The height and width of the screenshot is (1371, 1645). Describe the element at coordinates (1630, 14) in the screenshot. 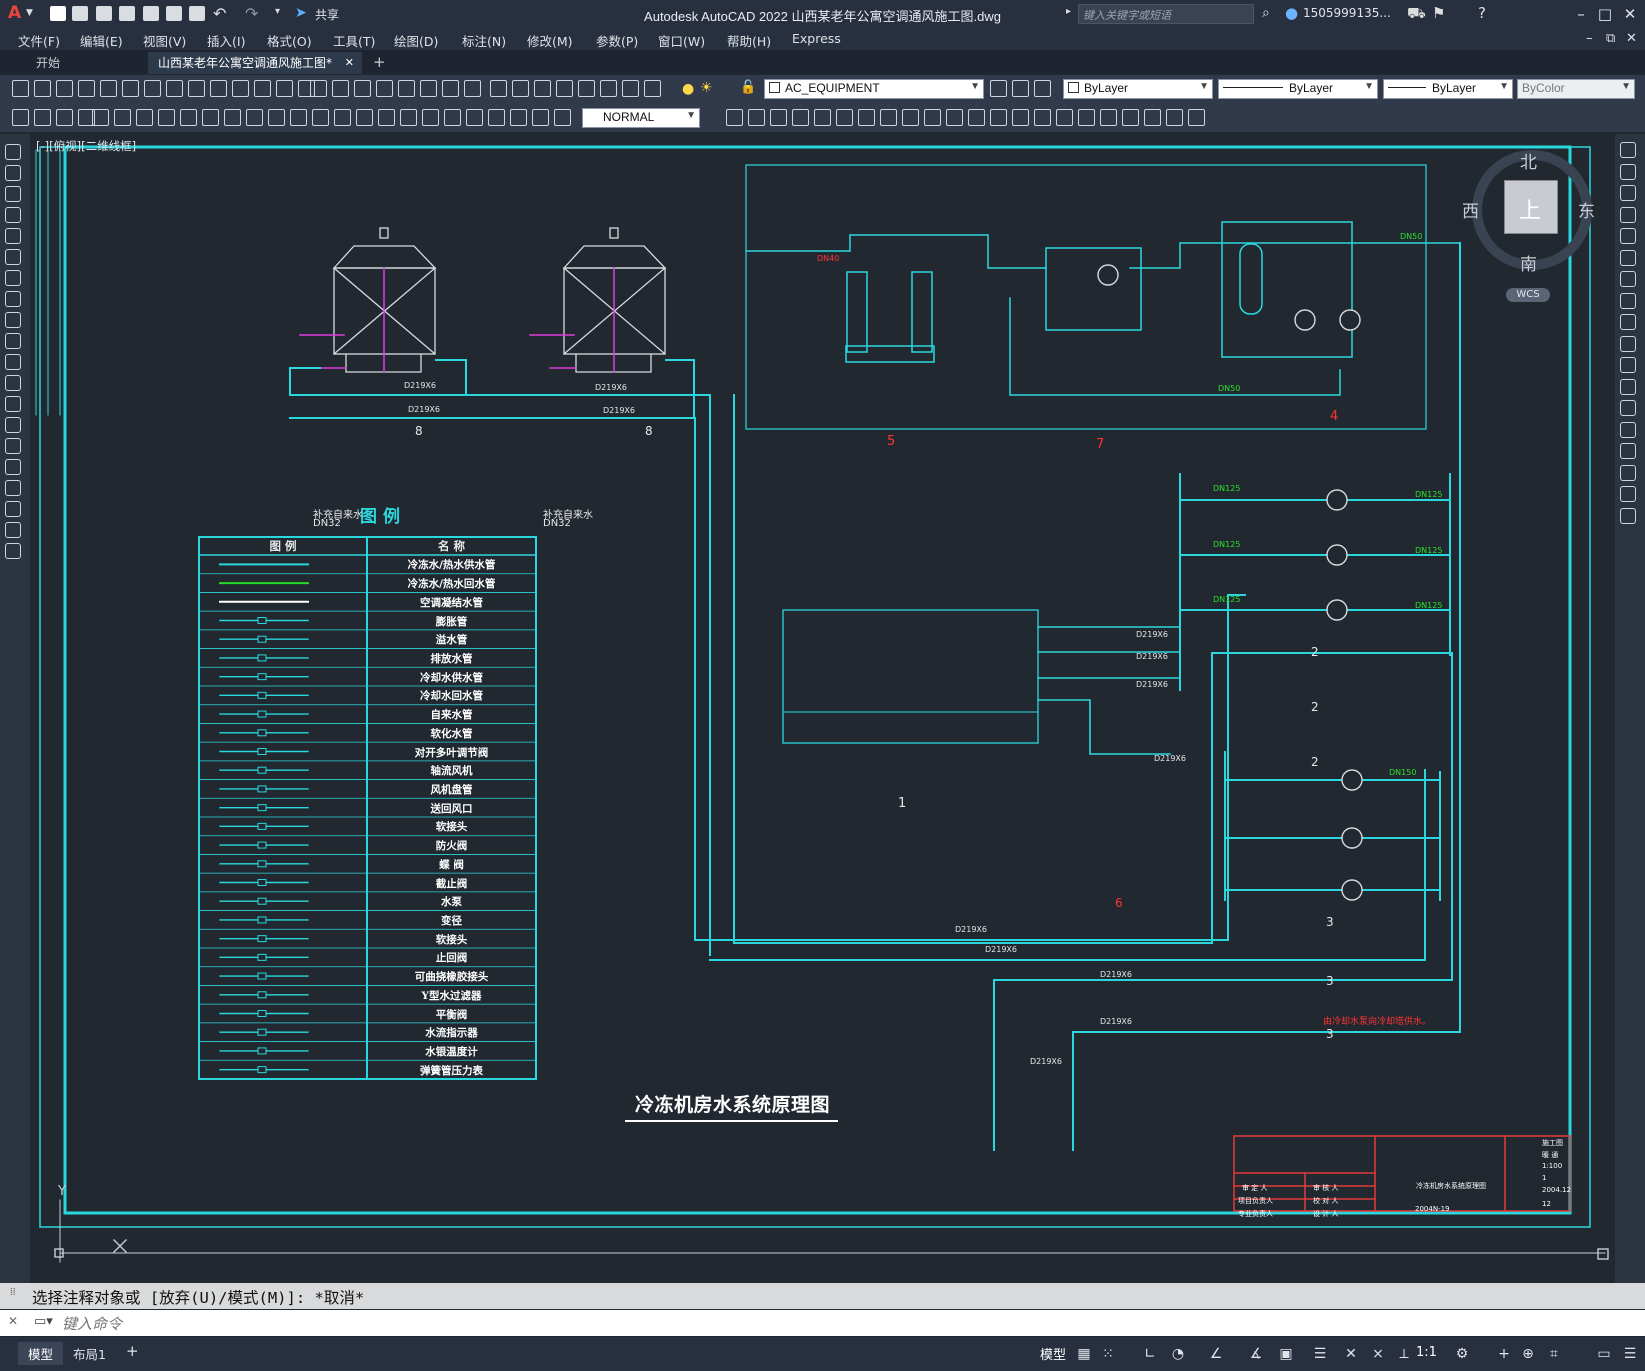

I see `close-button: ✕` at that location.